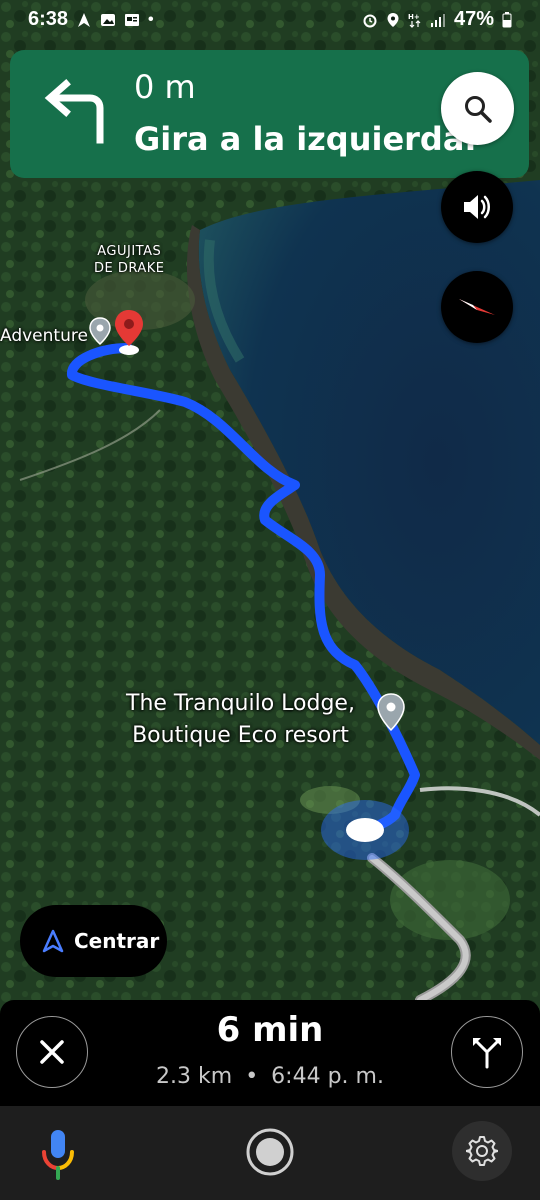  Describe the element at coordinates (100, 332) in the screenshot. I see `poi-pin-icon` at that location.